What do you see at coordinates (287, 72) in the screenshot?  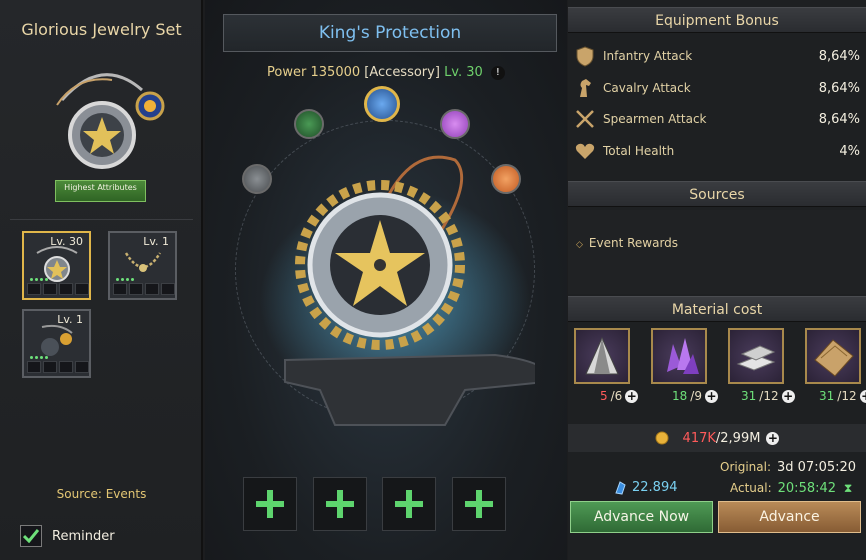 I see `power-label: Power` at bounding box center [287, 72].